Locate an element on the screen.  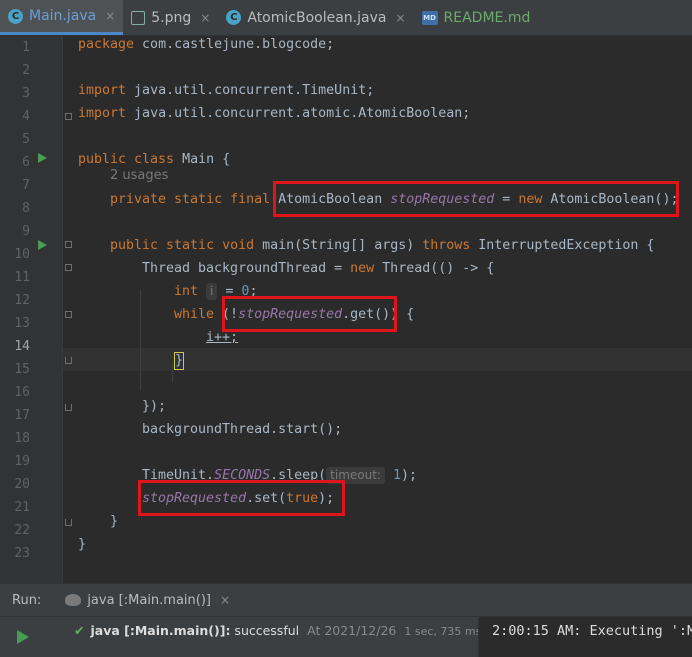
console-output: 2:00:15 AM: Executing ':M is located at coordinates (585, 637).